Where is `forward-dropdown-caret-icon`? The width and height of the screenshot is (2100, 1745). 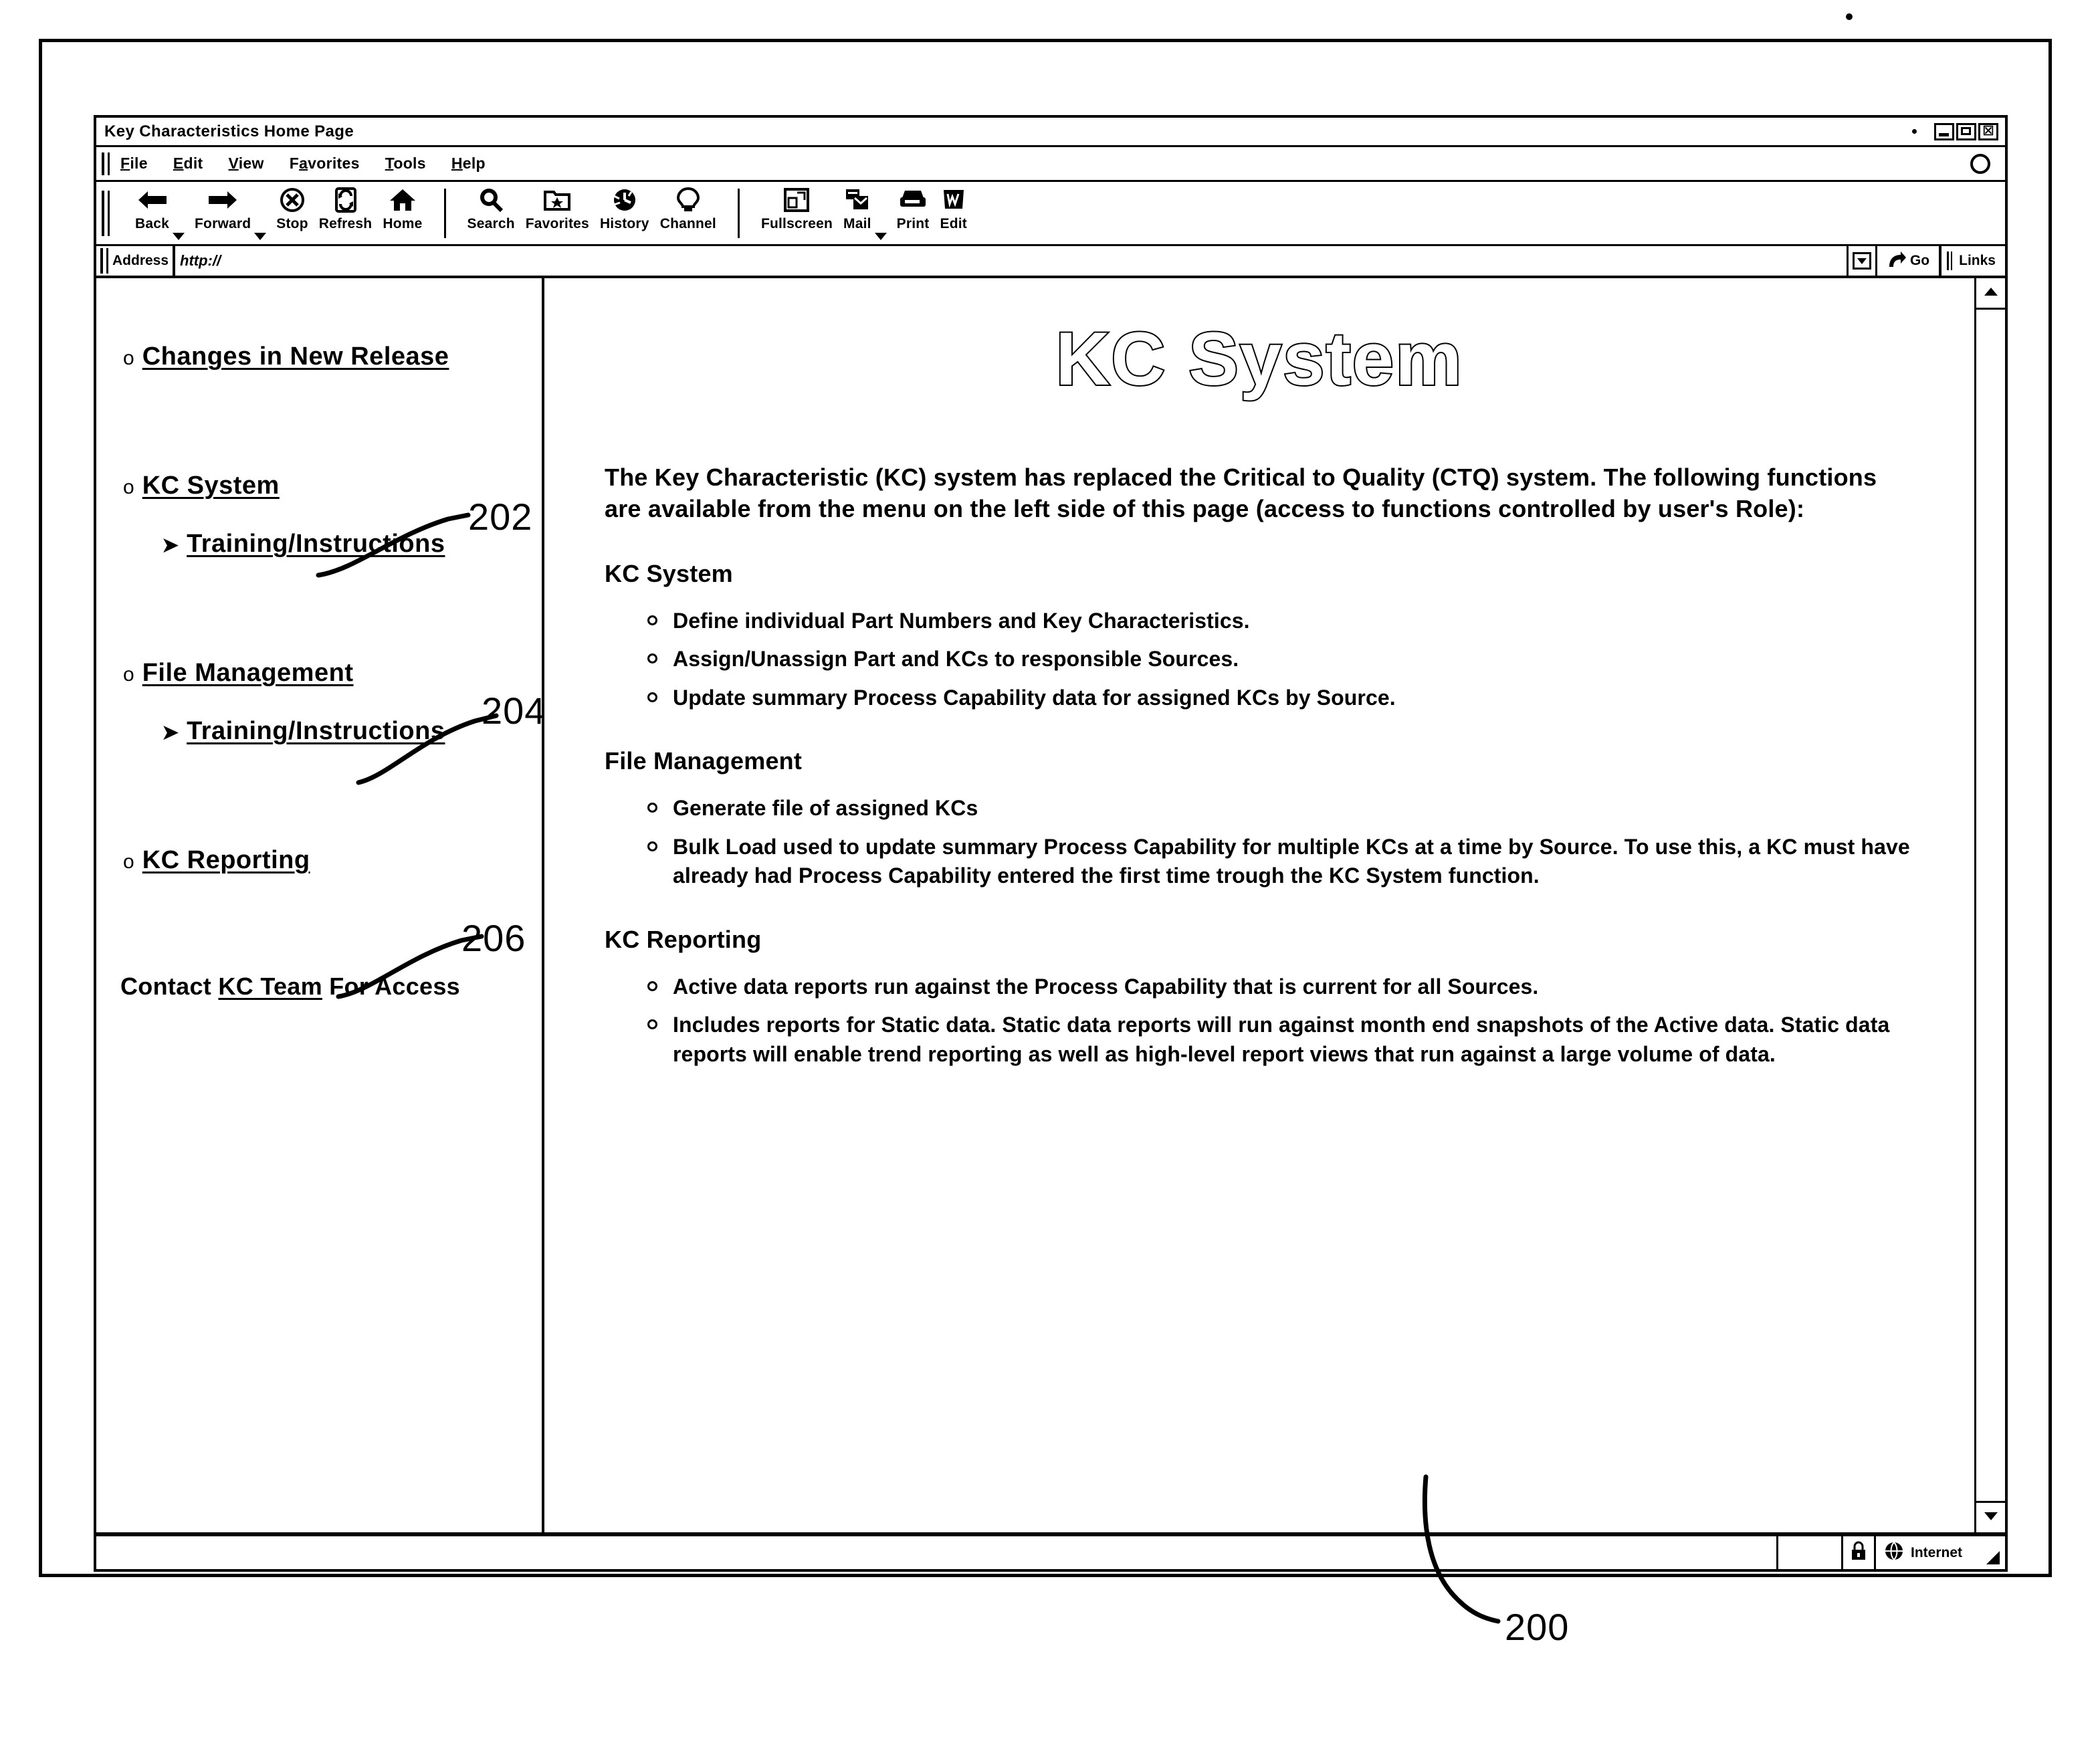 forward-dropdown-caret-icon is located at coordinates (260, 237).